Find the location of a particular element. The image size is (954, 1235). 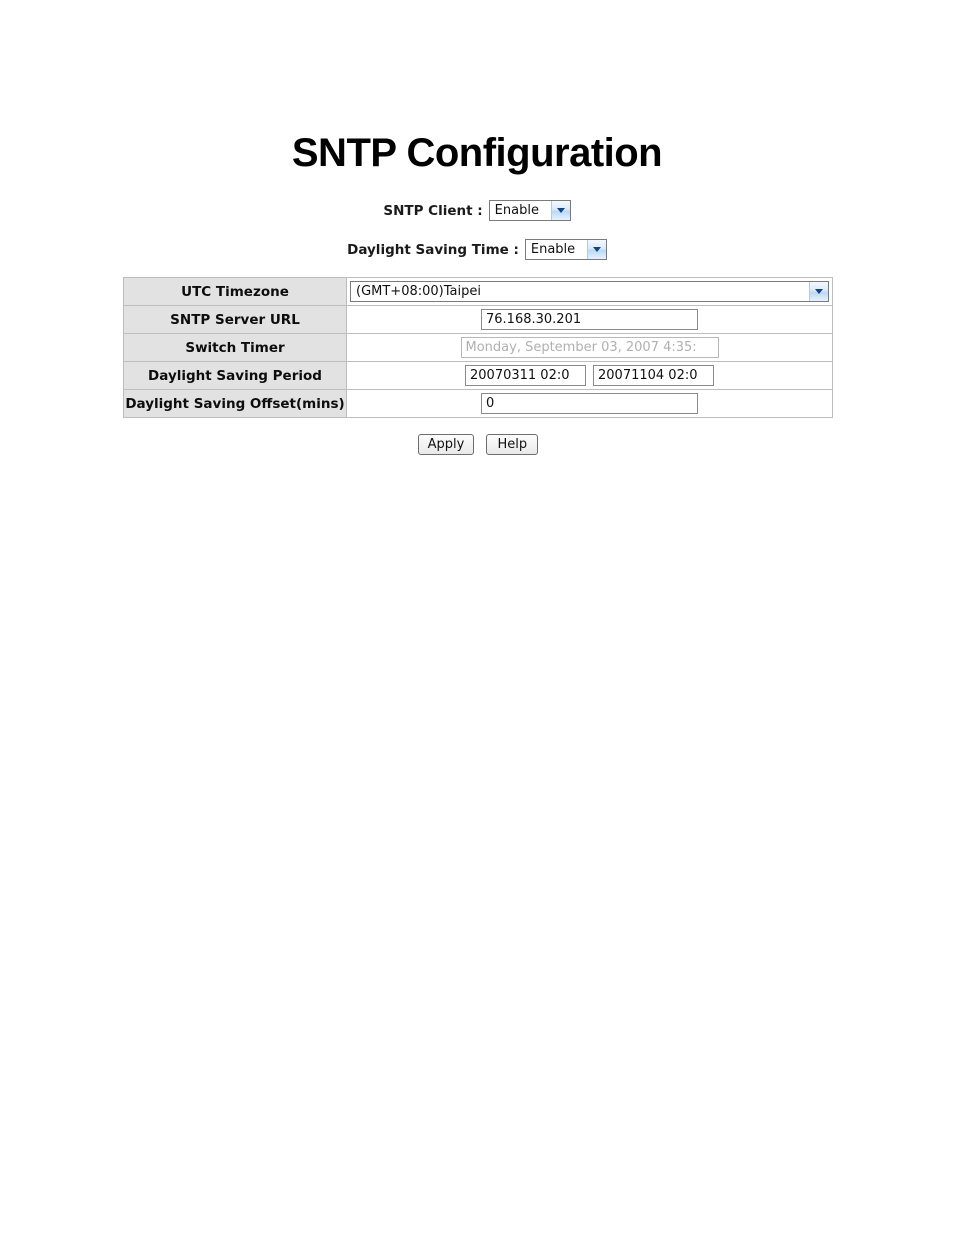

sntp-client-label: SNTP Client : is located at coordinates (433, 210).